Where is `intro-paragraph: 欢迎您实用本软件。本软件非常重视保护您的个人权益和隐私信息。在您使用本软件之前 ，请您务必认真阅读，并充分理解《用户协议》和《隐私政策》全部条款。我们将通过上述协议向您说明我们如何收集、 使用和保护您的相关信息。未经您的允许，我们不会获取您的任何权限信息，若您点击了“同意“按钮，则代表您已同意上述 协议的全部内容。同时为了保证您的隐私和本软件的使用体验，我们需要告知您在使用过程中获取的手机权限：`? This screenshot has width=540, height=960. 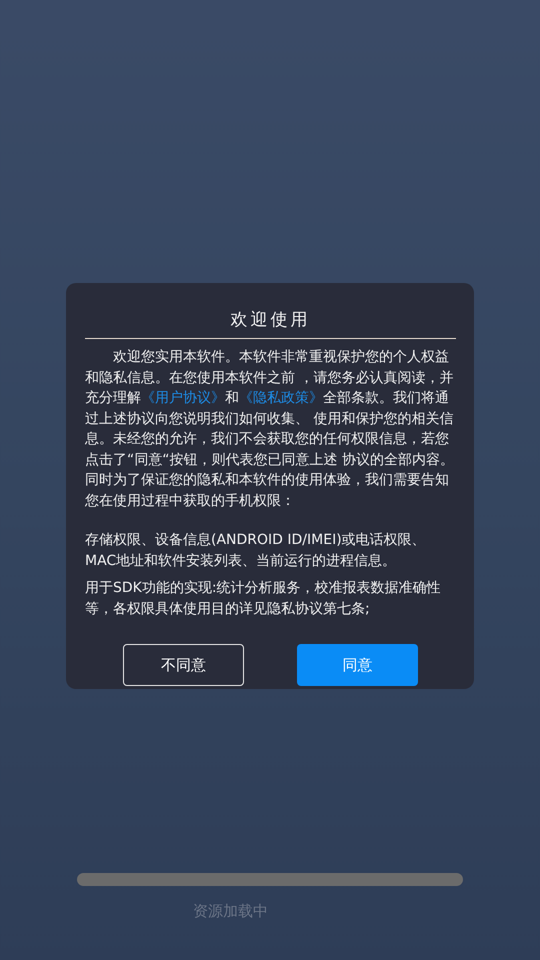
intro-paragraph: 欢迎您实用本软件。本软件非常重视保护您的个人权益和隐私信息。在您使用本软件之前 ，请您务必认真阅读，并充分理解《用户协议》和《隐私政策》全部条款。我们将通过上述协议向您说明我们如何收集、 使用和保护您的相关信息。未经您的允许，我们不会获取您的任何权限信息，若您点击了“同意“按钮，则代表您已同意上述 协议的全部内容。同时为了保证您的隐私和本软件的使用体验，我们需要告知您在使用过程中获取的手机权限： is located at coordinates (270, 429).